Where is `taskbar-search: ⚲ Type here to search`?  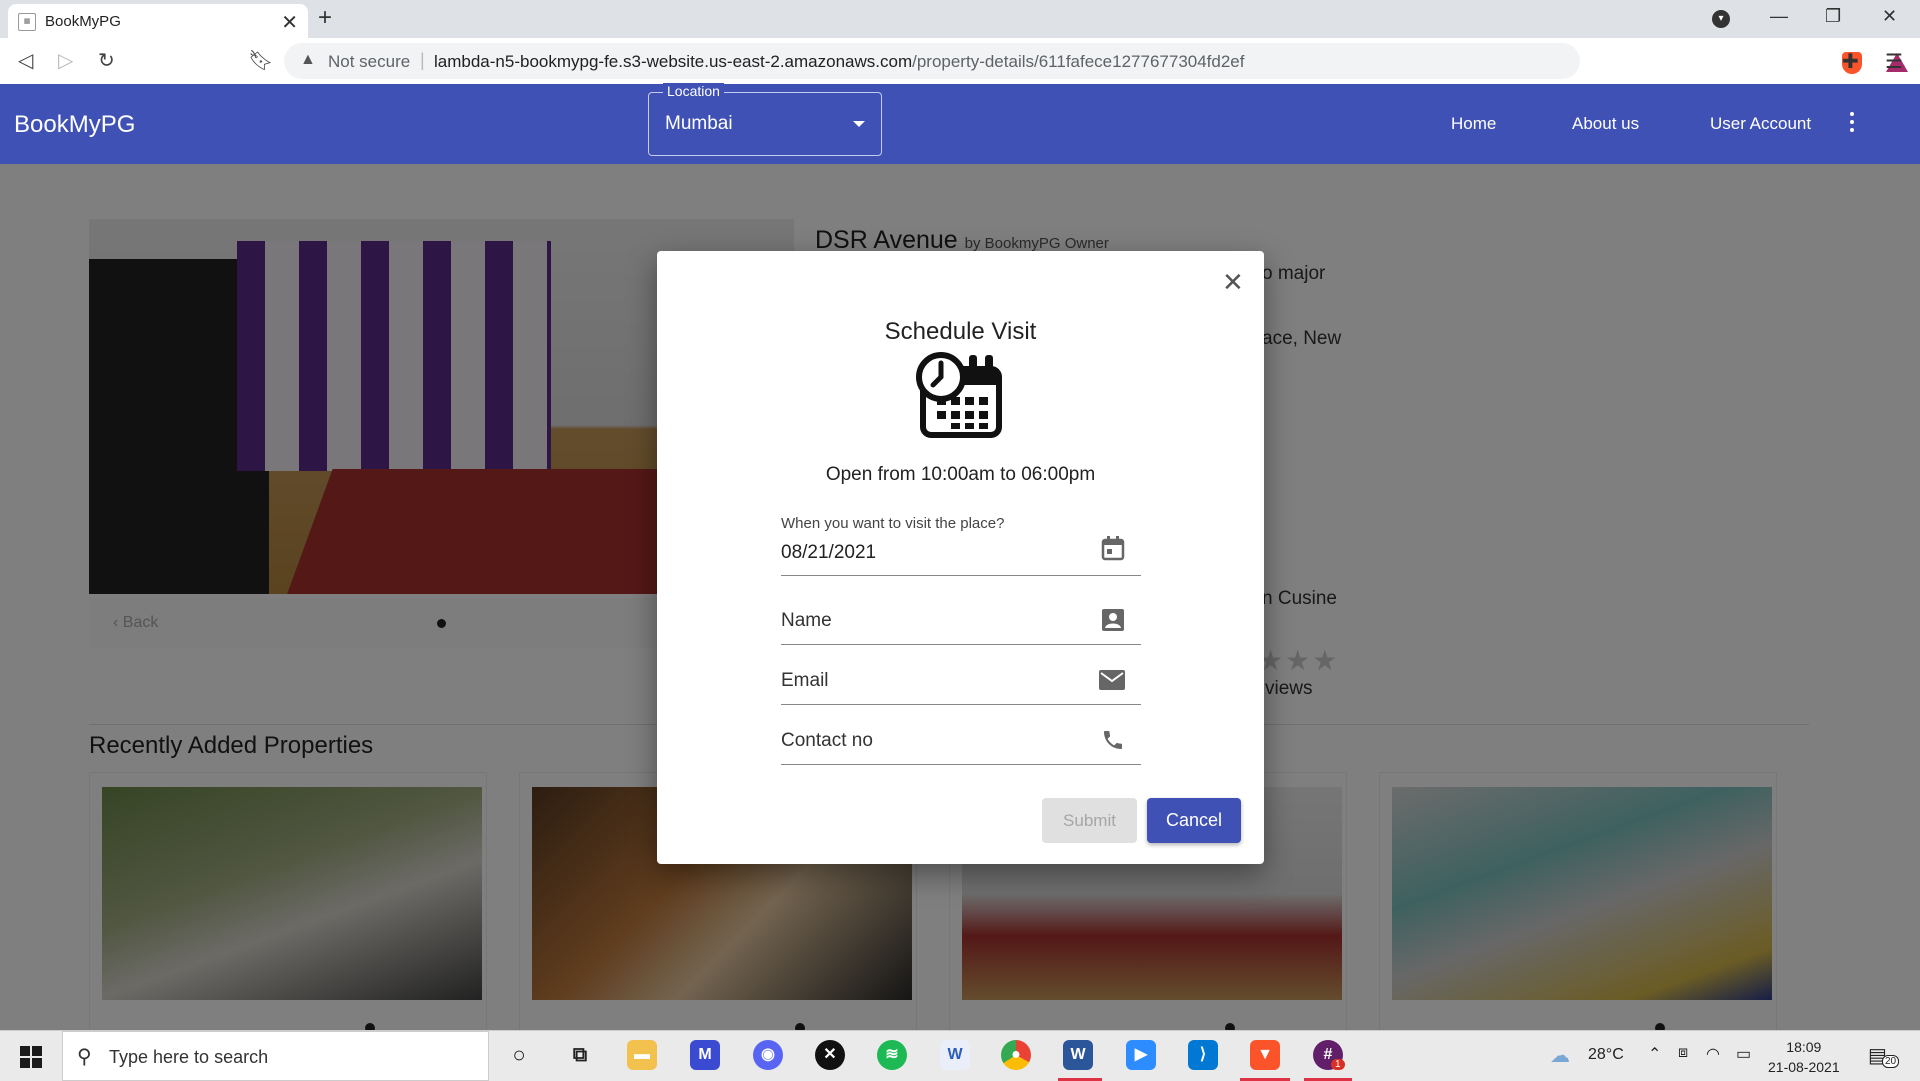 taskbar-search: ⚲ Type here to search is located at coordinates (275, 1056).